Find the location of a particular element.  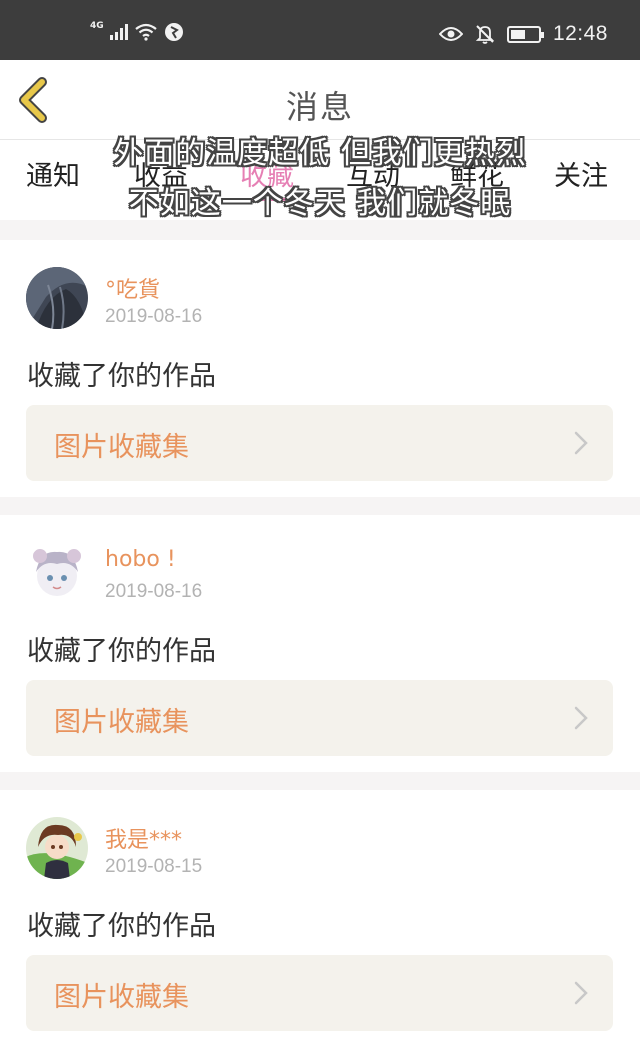

app-header: 消息 is located at coordinates (320, 100).